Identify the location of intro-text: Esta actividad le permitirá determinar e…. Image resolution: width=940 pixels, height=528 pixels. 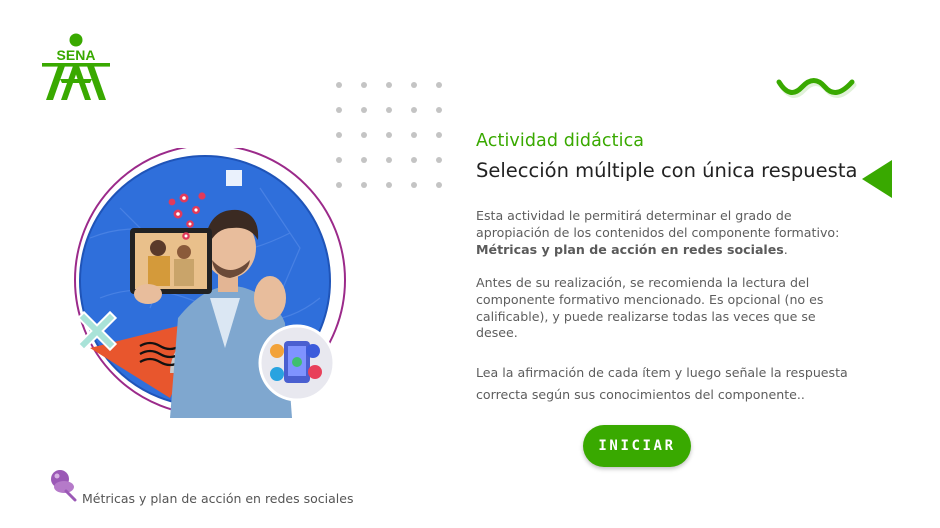
(658, 224).